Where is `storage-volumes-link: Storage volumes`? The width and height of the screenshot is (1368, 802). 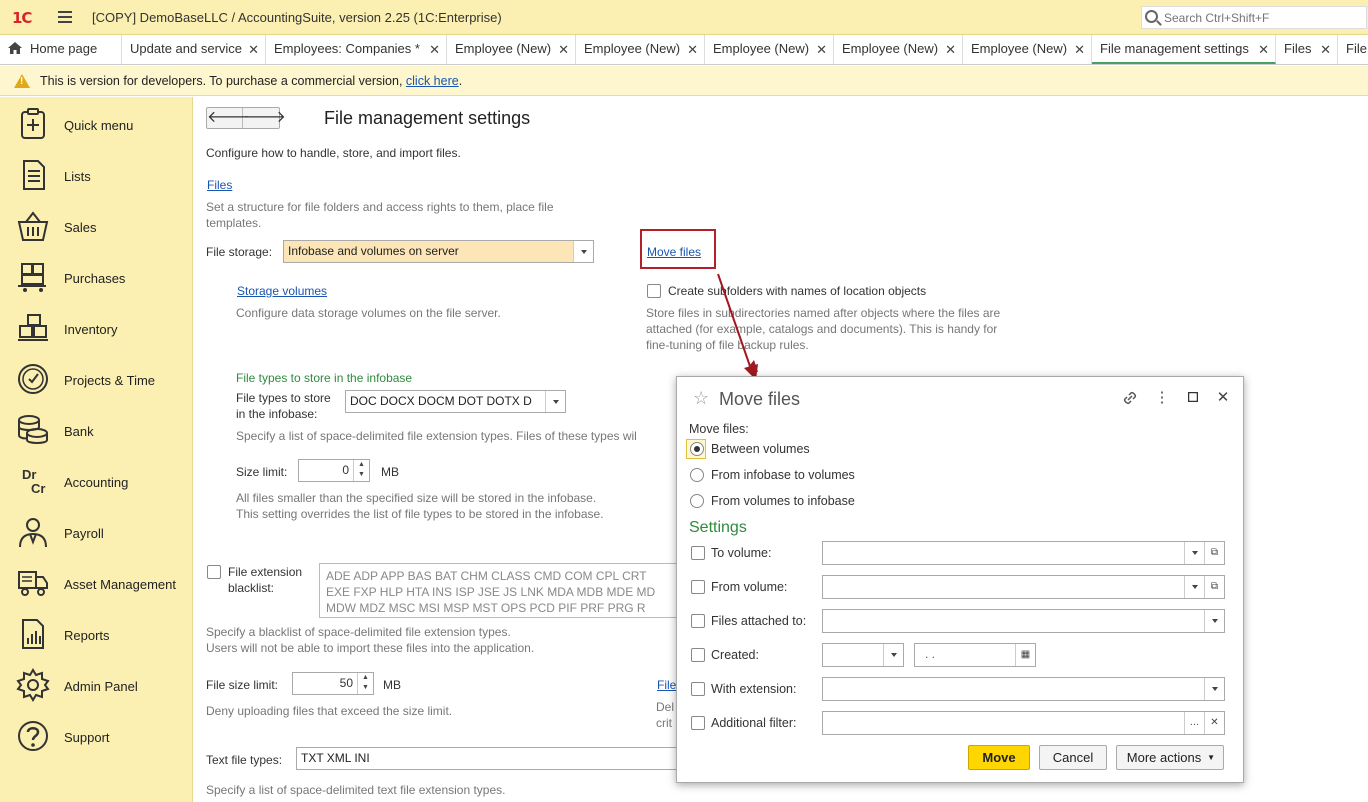
storage-volumes-link: Storage volumes is located at coordinates (282, 291).